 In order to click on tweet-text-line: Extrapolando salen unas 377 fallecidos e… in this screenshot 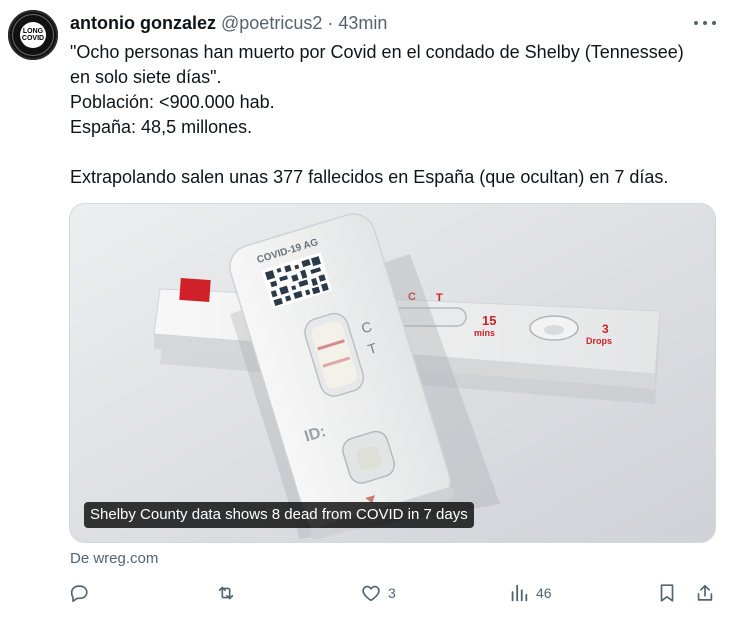, I will do `click(369, 177)`.